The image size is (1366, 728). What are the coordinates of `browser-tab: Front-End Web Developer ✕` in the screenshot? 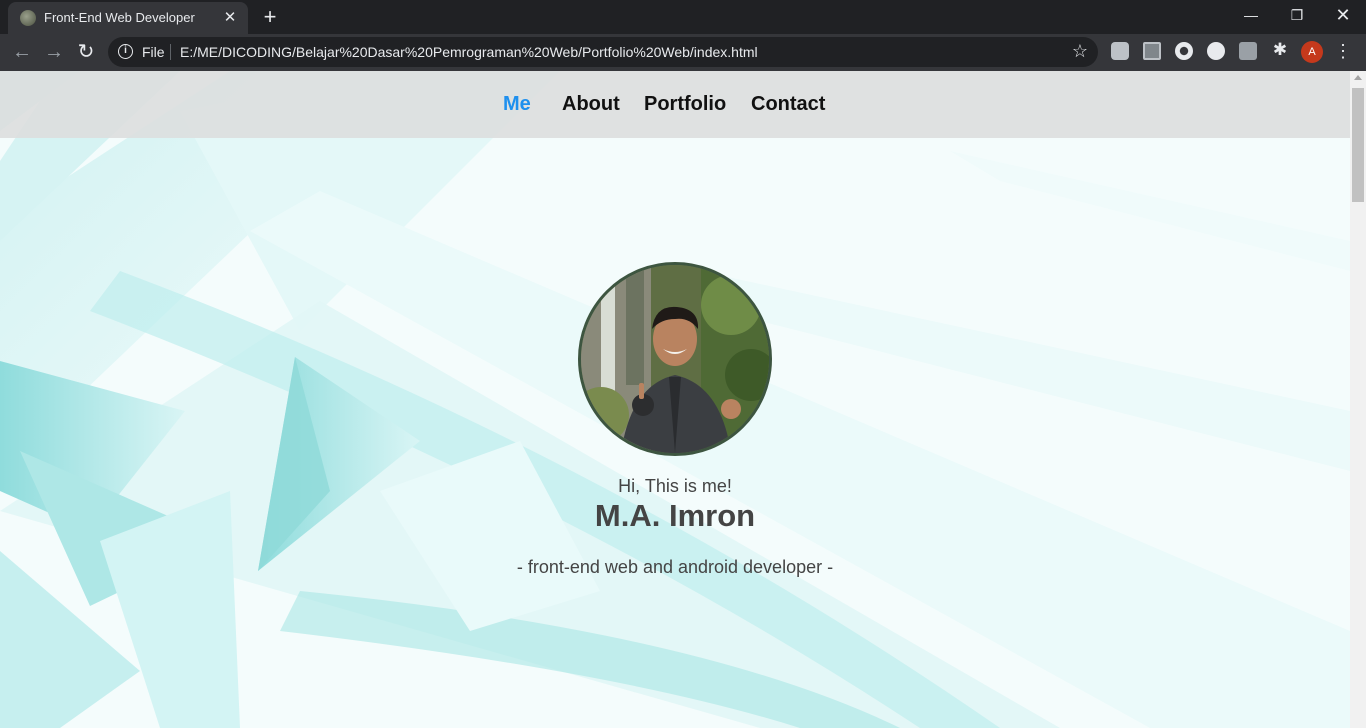 It's located at (128, 18).